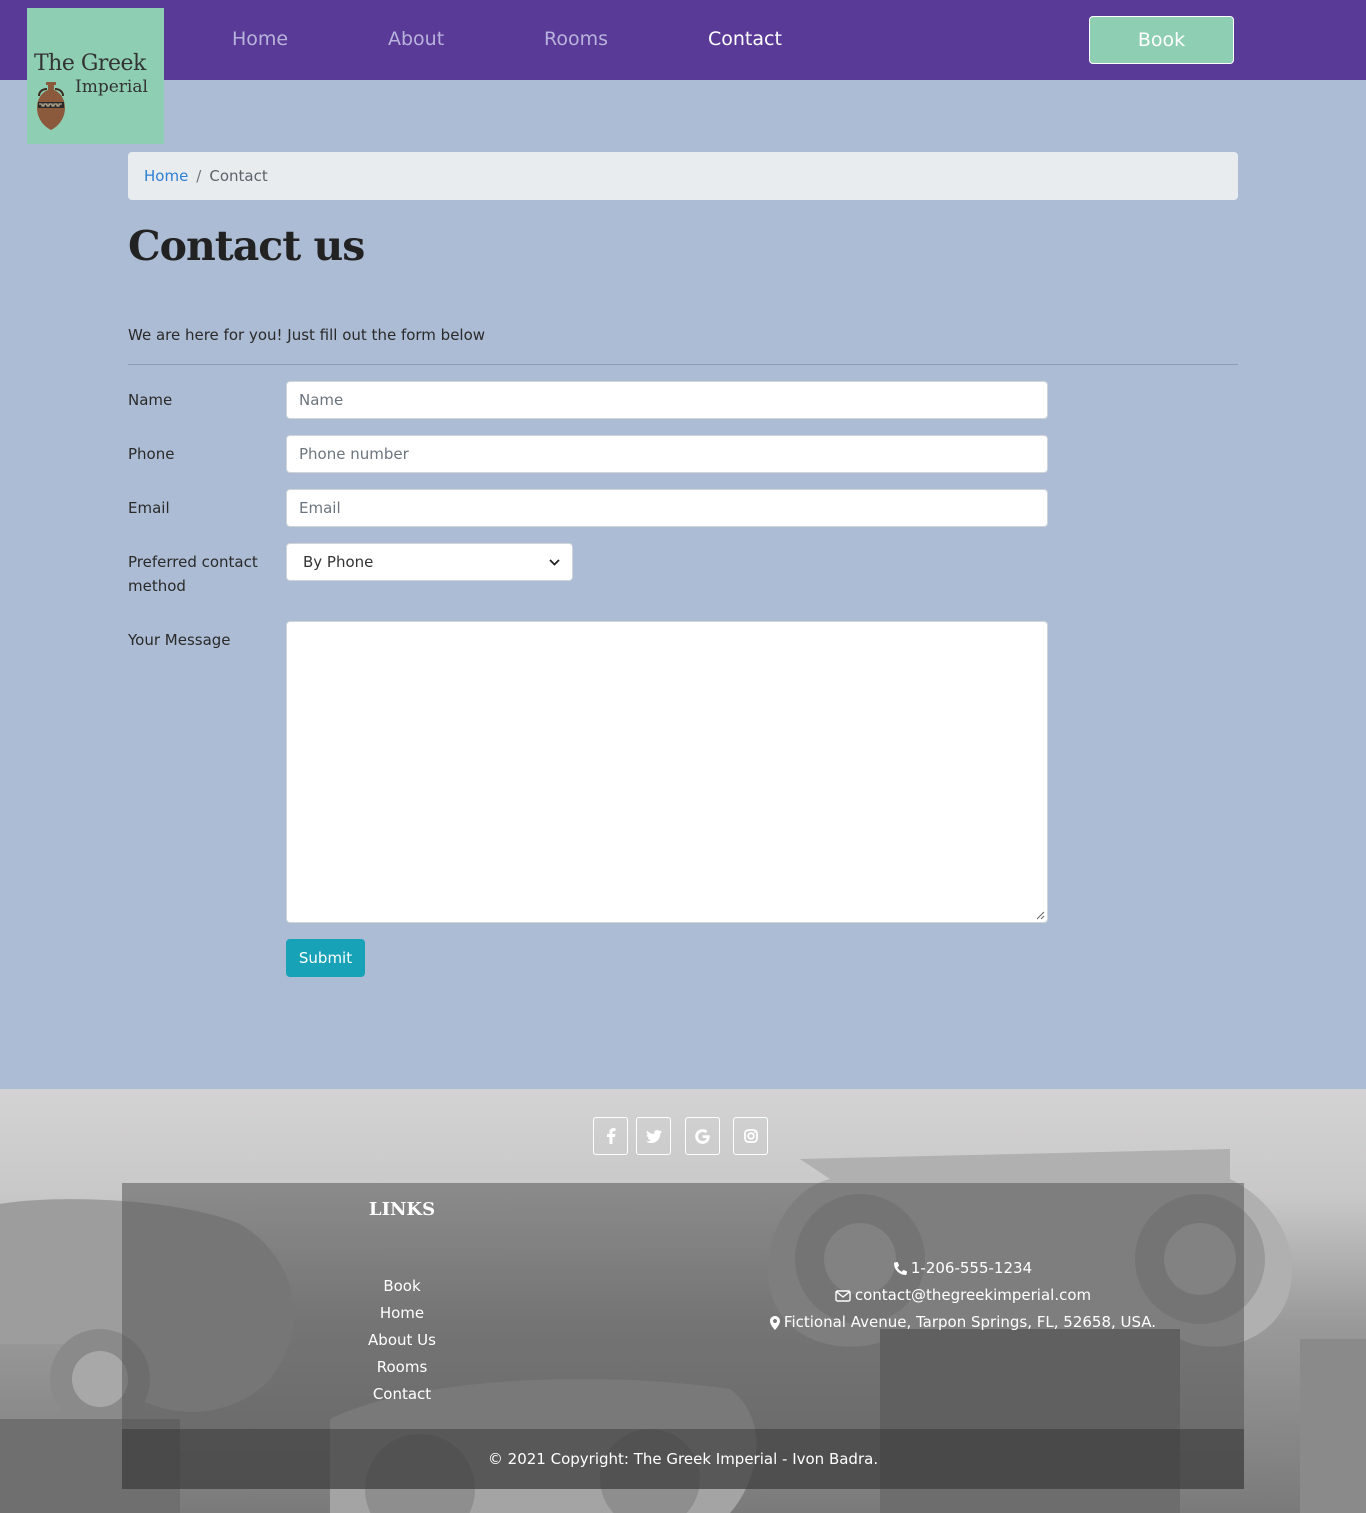 The height and width of the screenshot is (1513, 1366). I want to click on nav-rooms: Rooms, so click(576, 39).